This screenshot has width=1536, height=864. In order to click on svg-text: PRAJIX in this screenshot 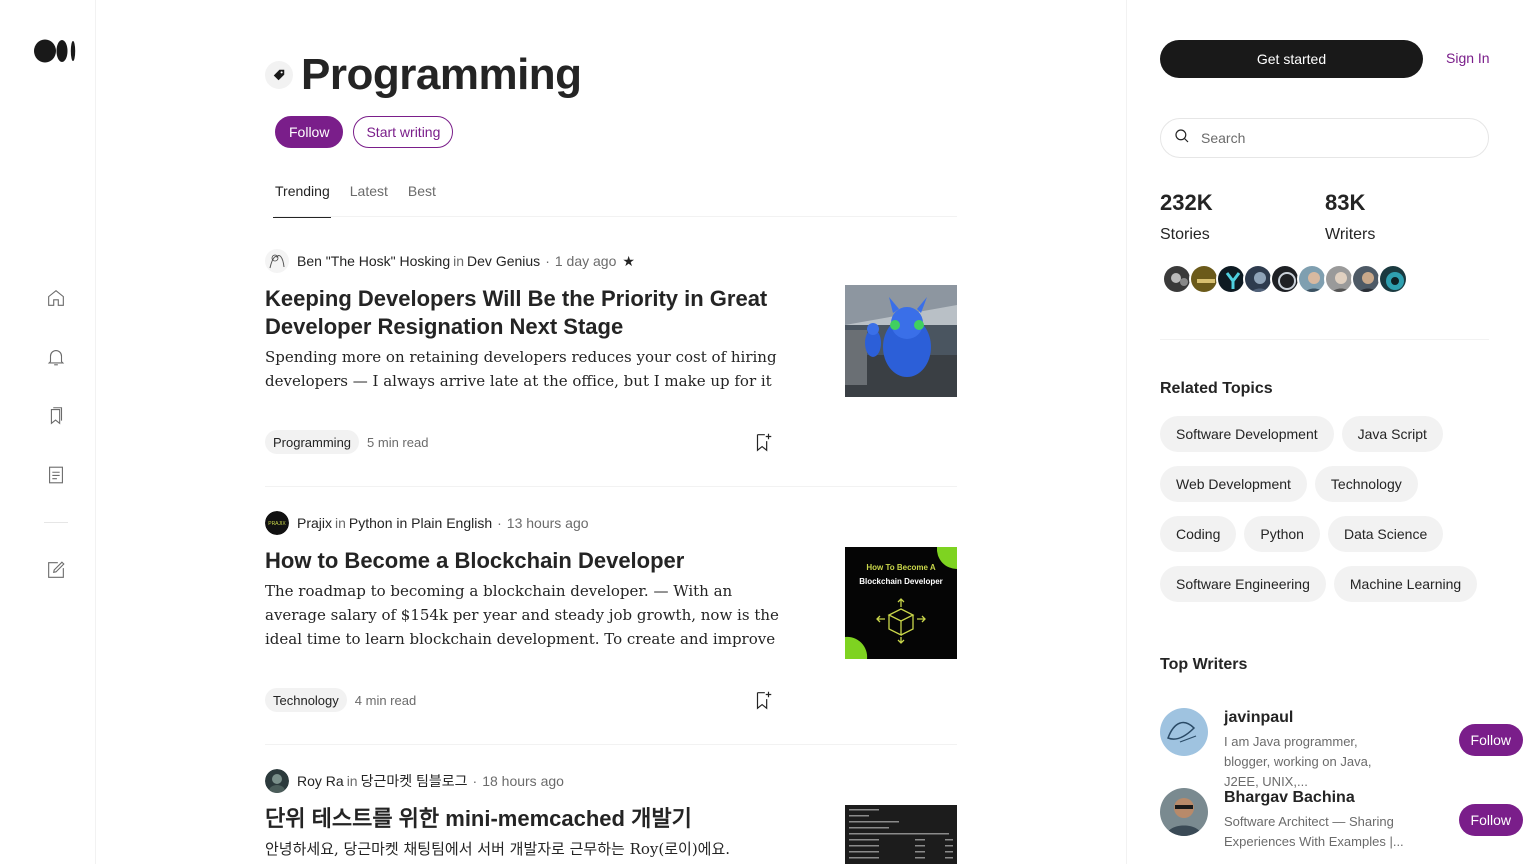, I will do `click(277, 524)`.